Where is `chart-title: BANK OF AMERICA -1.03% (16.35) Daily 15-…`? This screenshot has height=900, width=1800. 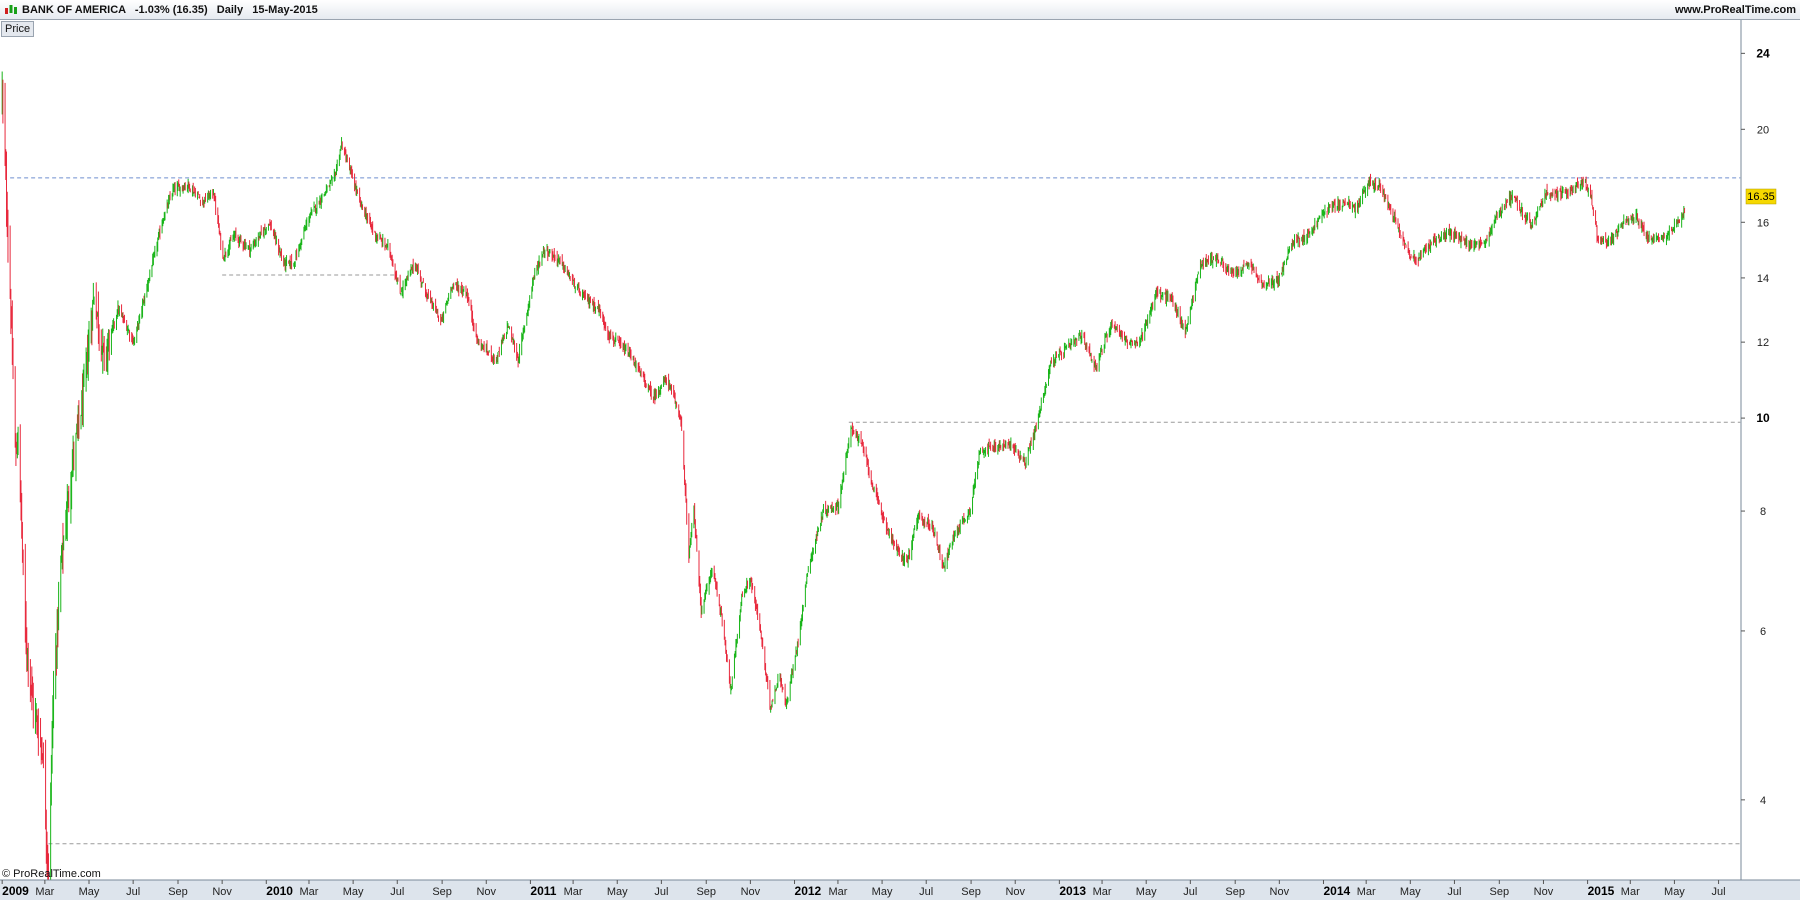
chart-title: BANK OF AMERICA -1.03% (16.35) Daily 15-… is located at coordinates (170, 10).